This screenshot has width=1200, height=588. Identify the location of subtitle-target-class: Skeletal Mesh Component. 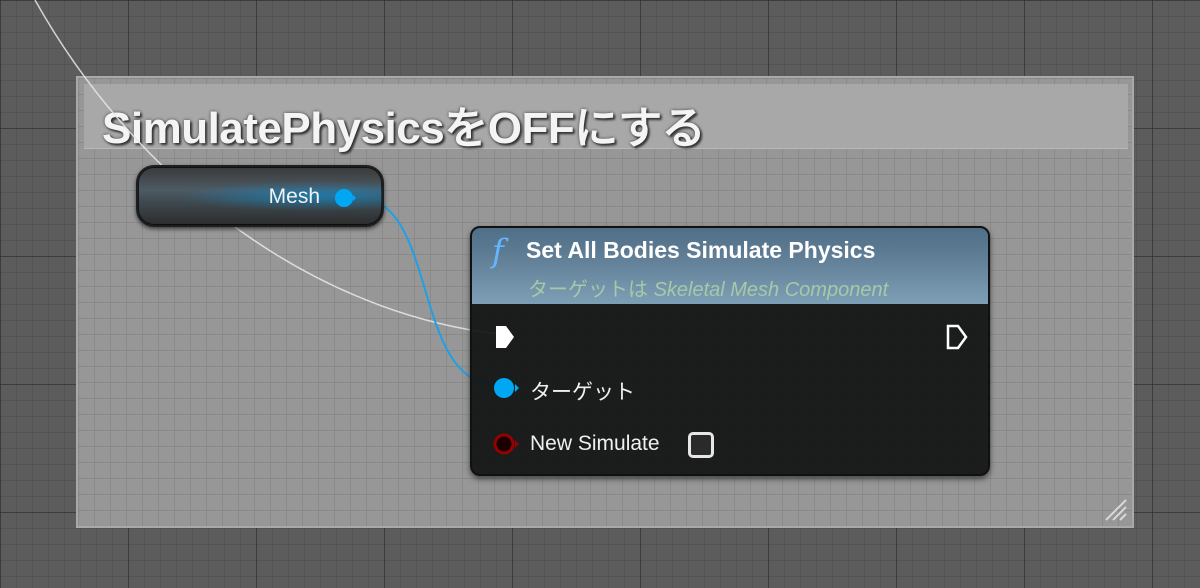
(771, 290).